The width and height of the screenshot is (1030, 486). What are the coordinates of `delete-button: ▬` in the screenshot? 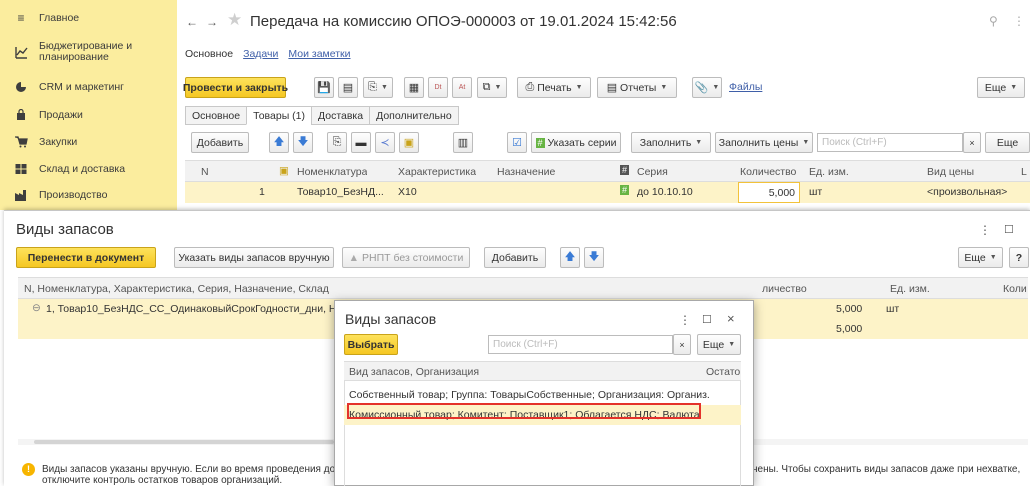 It's located at (361, 142).